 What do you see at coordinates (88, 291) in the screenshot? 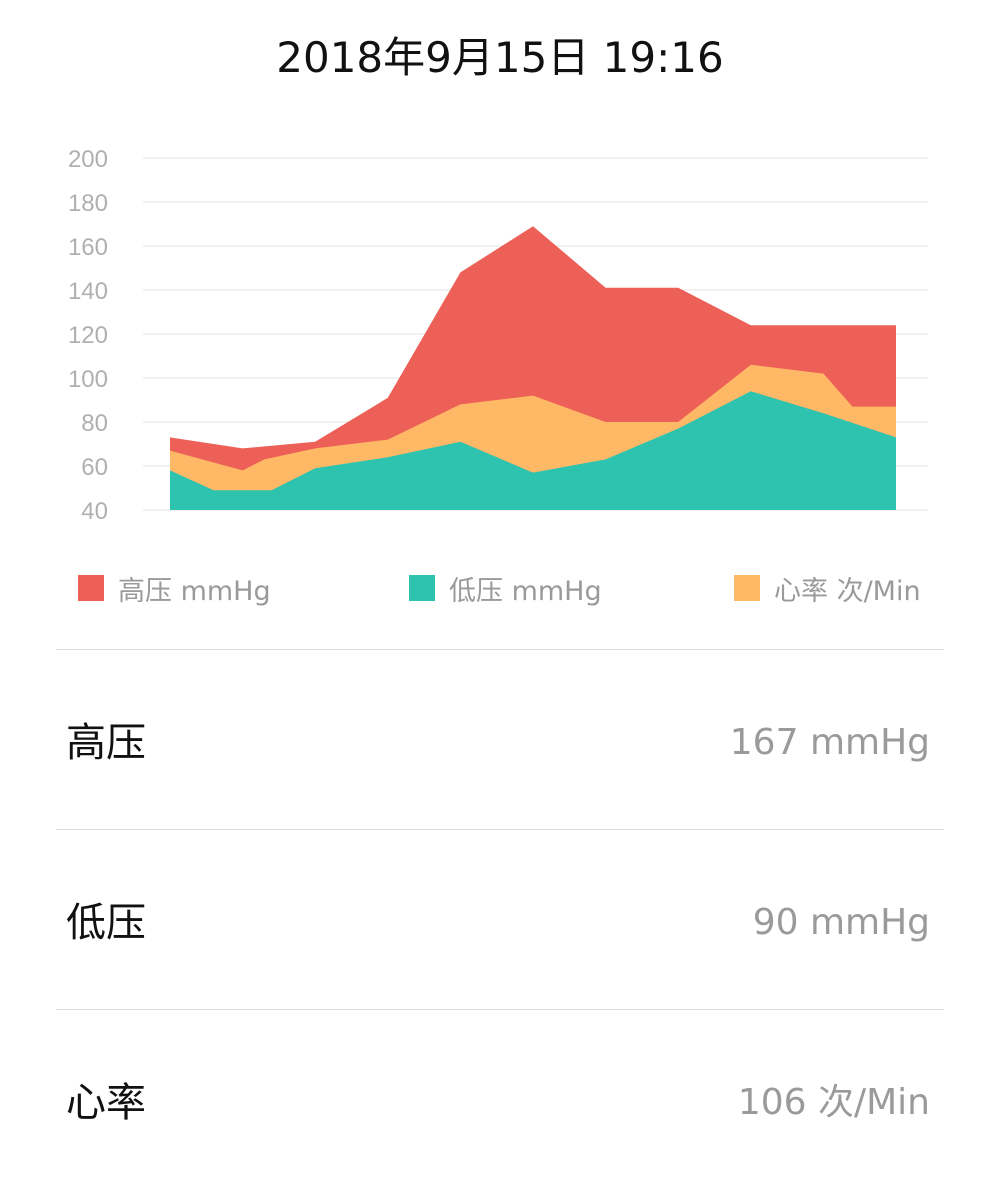
I see `y-tick-label: 140` at bounding box center [88, 291].